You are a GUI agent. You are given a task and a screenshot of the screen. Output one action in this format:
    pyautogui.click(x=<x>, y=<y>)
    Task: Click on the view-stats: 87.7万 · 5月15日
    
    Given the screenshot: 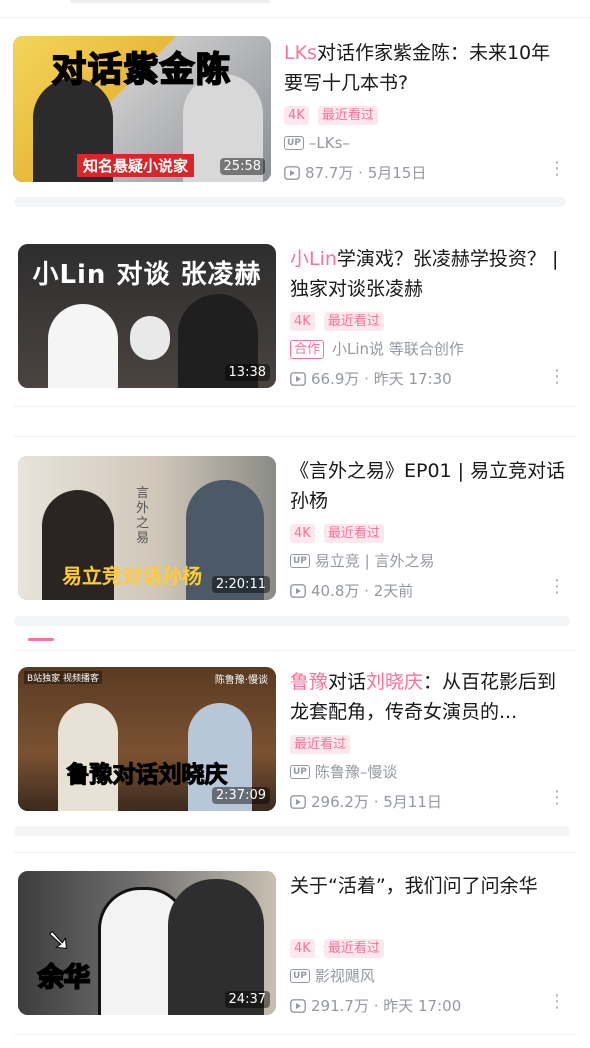 What is the action you would take?
    pyautogui.click(x=366, y=173)
    